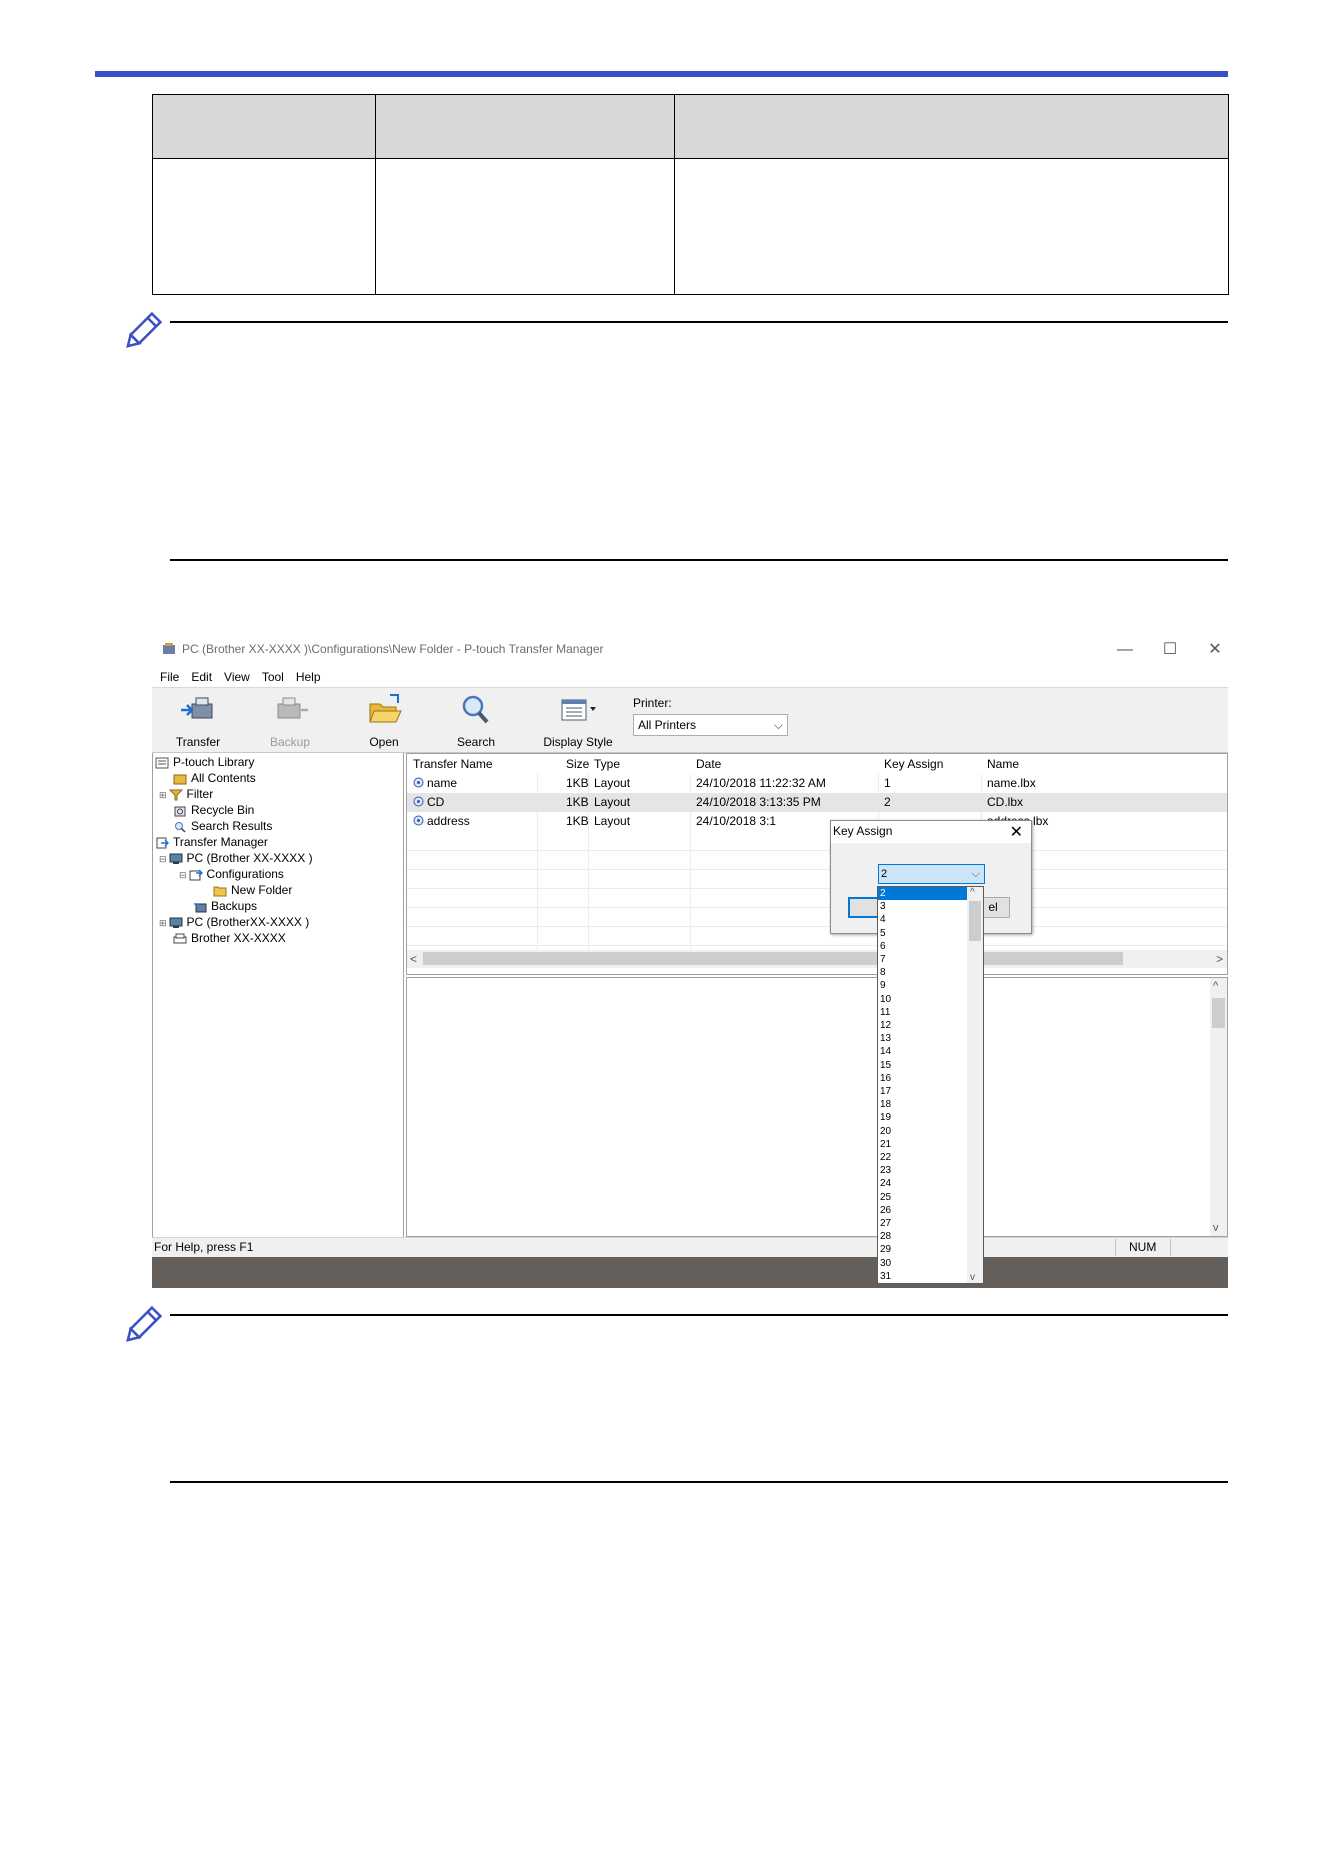 This screenshot has width=1324, height=1872. What do you see at coordinates (913, 764) in the screenshot?
I see `column-key-assign: Key Assign` at bounding box center [913, 764].